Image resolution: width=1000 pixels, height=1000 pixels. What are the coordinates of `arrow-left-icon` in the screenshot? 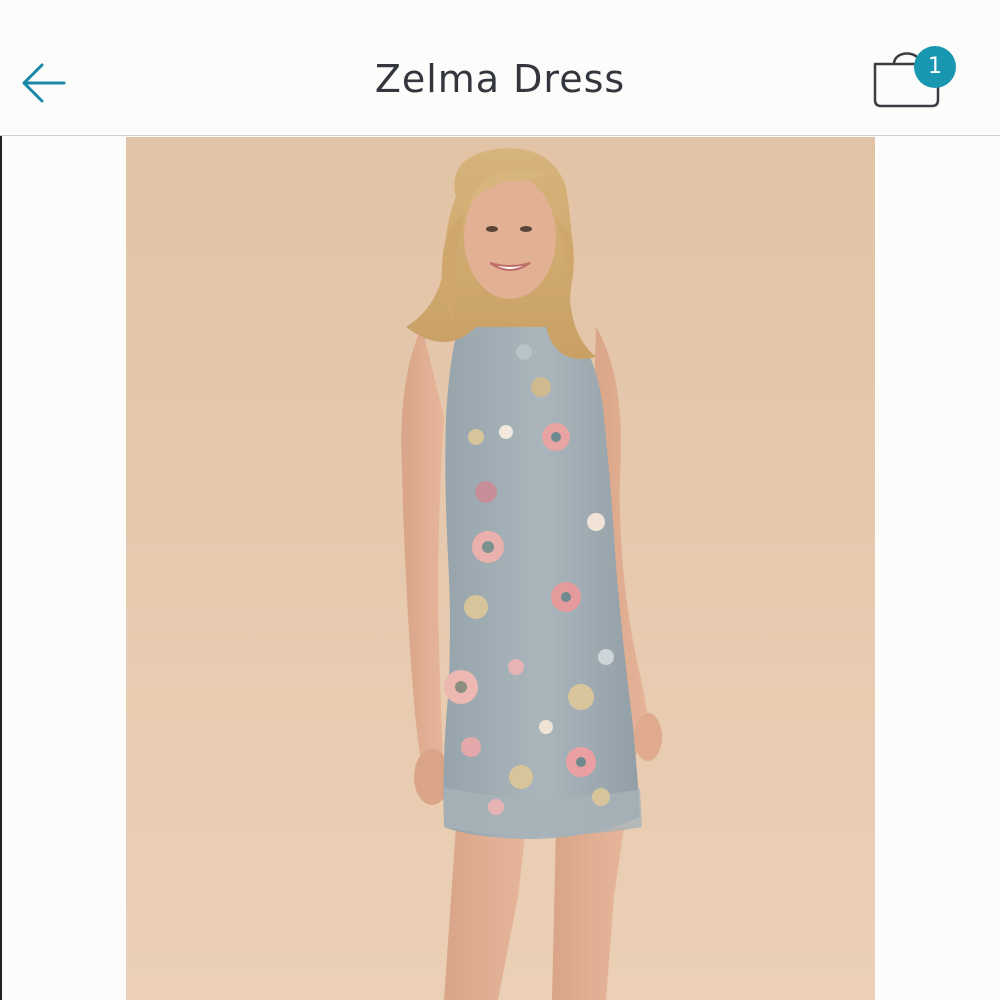 It's located at (44, 83).